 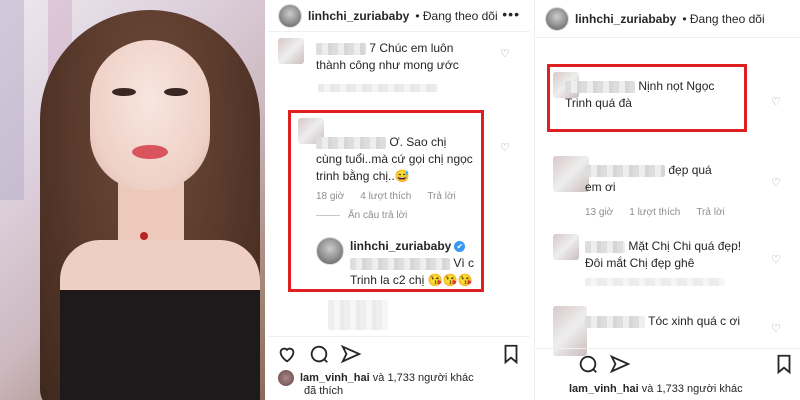 I want to click on blurred-avatar, so click(x=358, y=315).